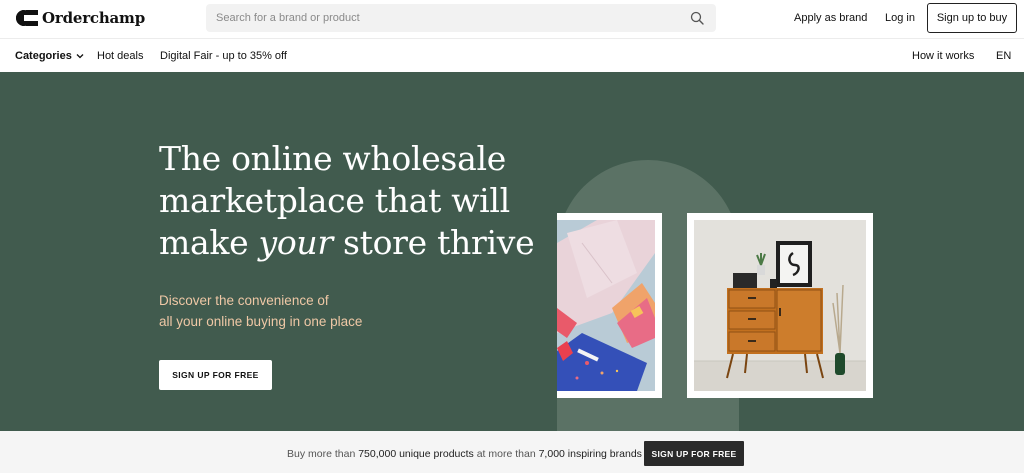 The image size is (1024, 473). Describe the element at coordinates (972, 18) in the screenshot. I see `signup-to-buy-button: Sign up to buy` at that location.